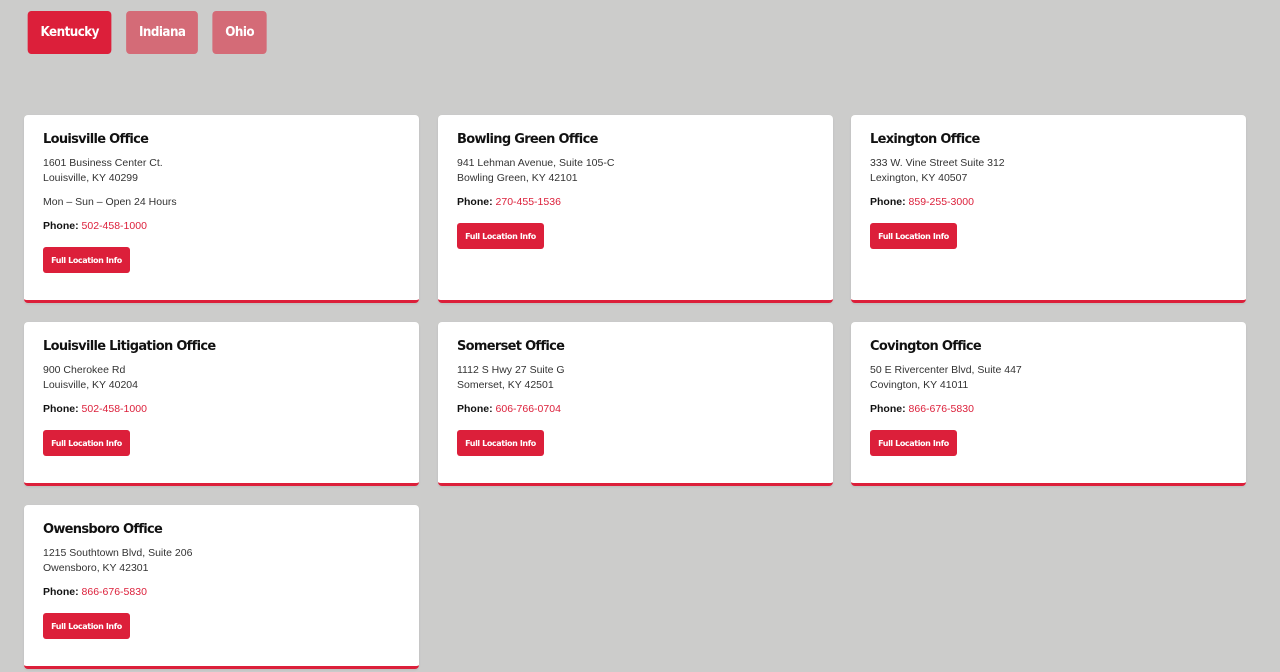 Image resolution: width=1280 pixels, height=672 pixels. What do you see at coordinates (919, 385) in the screenshot?
I see `address-line2: Covington, KY 41011` at bounding box center [919, 385].